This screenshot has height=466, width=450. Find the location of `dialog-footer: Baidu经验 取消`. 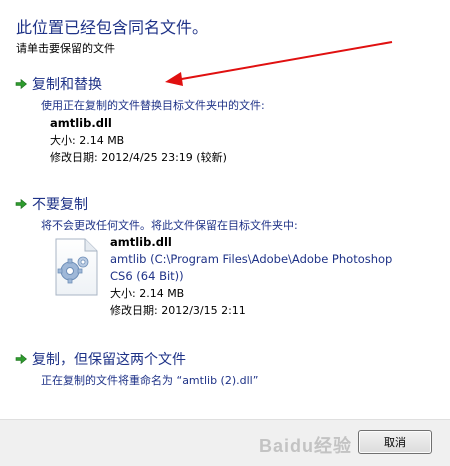

dialog-footer: Baidu经验 取消 is located at coordinates (225, 442).